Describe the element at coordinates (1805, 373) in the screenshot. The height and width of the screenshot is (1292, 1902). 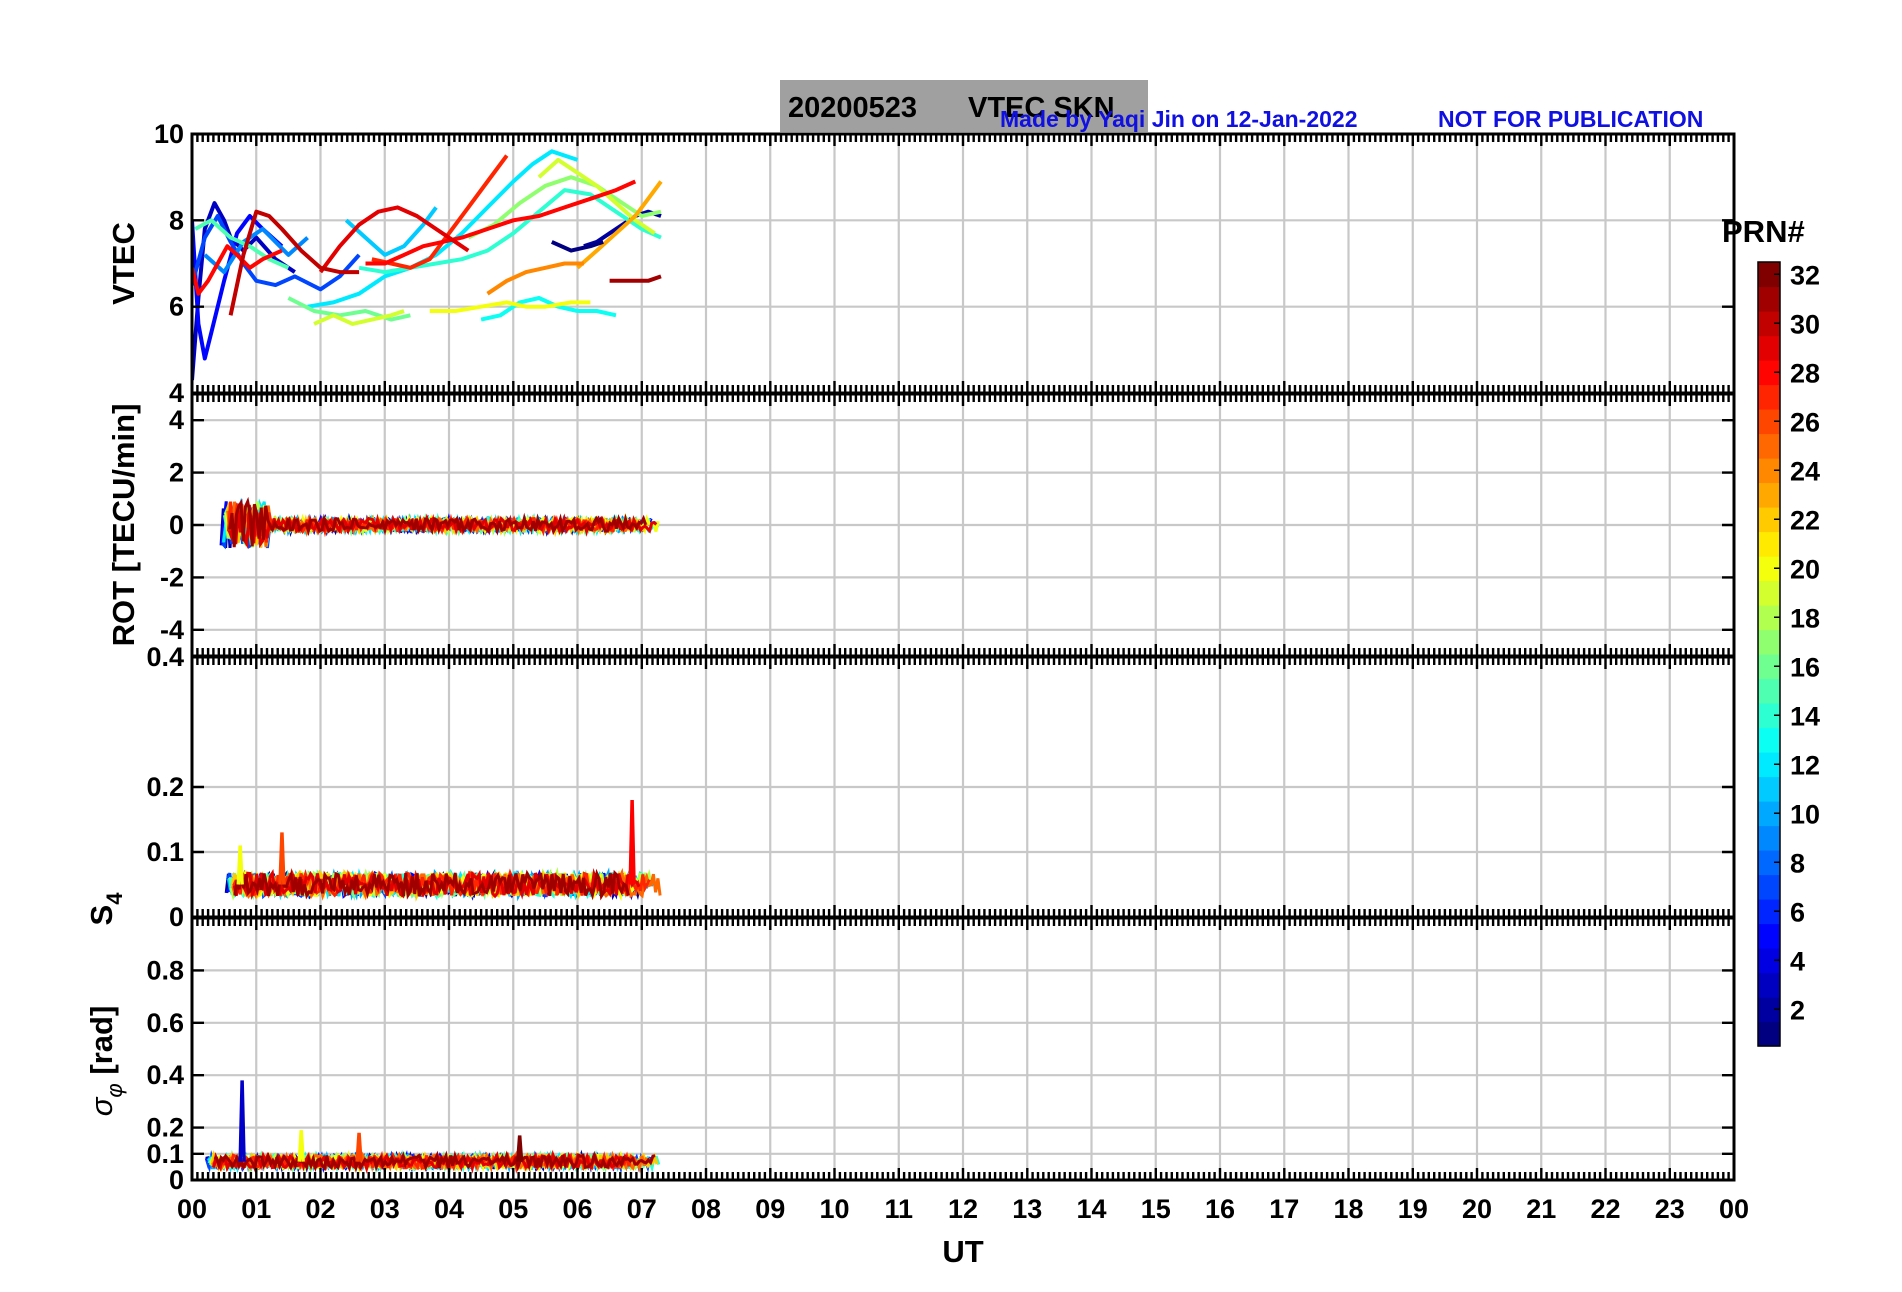
I see `colorbar-tick-label: 28` at that location.